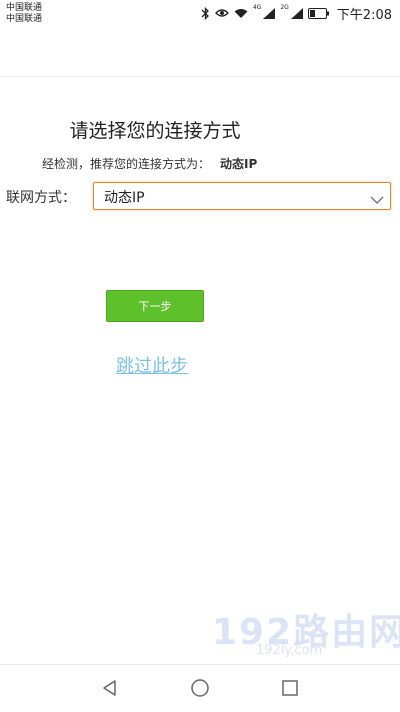 The width and height of the screenshot is (400, 712). What do you see at coordinates (269, 13) in the screenshot?
I see `signal-icon` at bounding box center [269, 13].